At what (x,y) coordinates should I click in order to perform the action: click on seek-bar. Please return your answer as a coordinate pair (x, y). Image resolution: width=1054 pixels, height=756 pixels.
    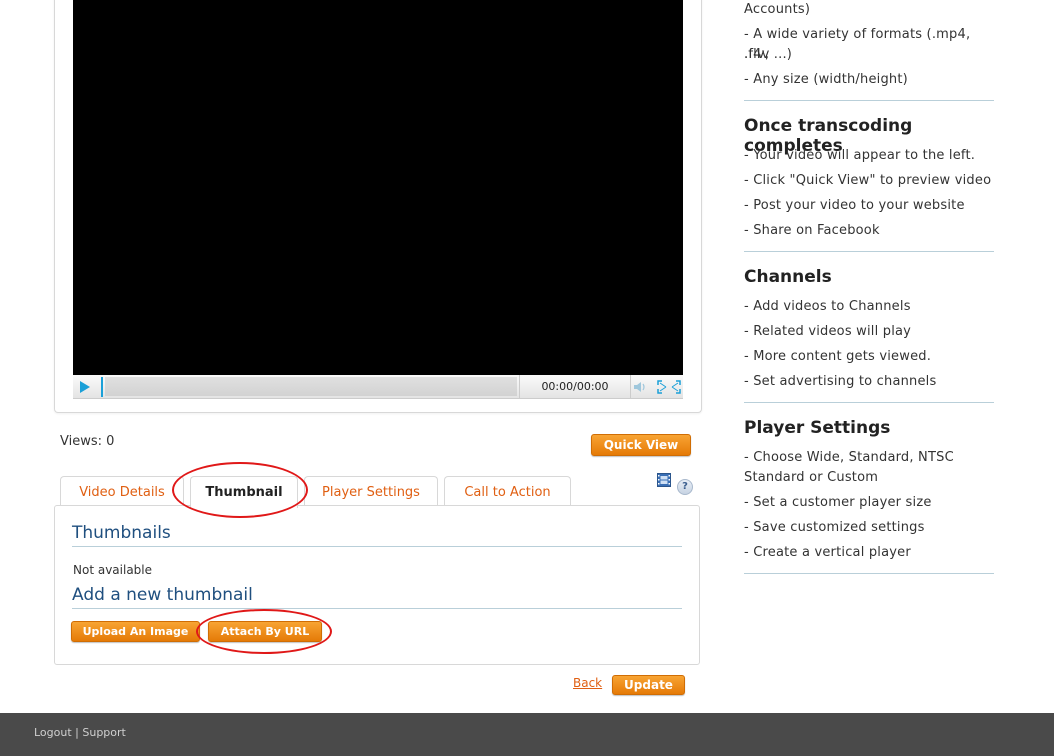
    Looking at the image, I should click on (311, 386).